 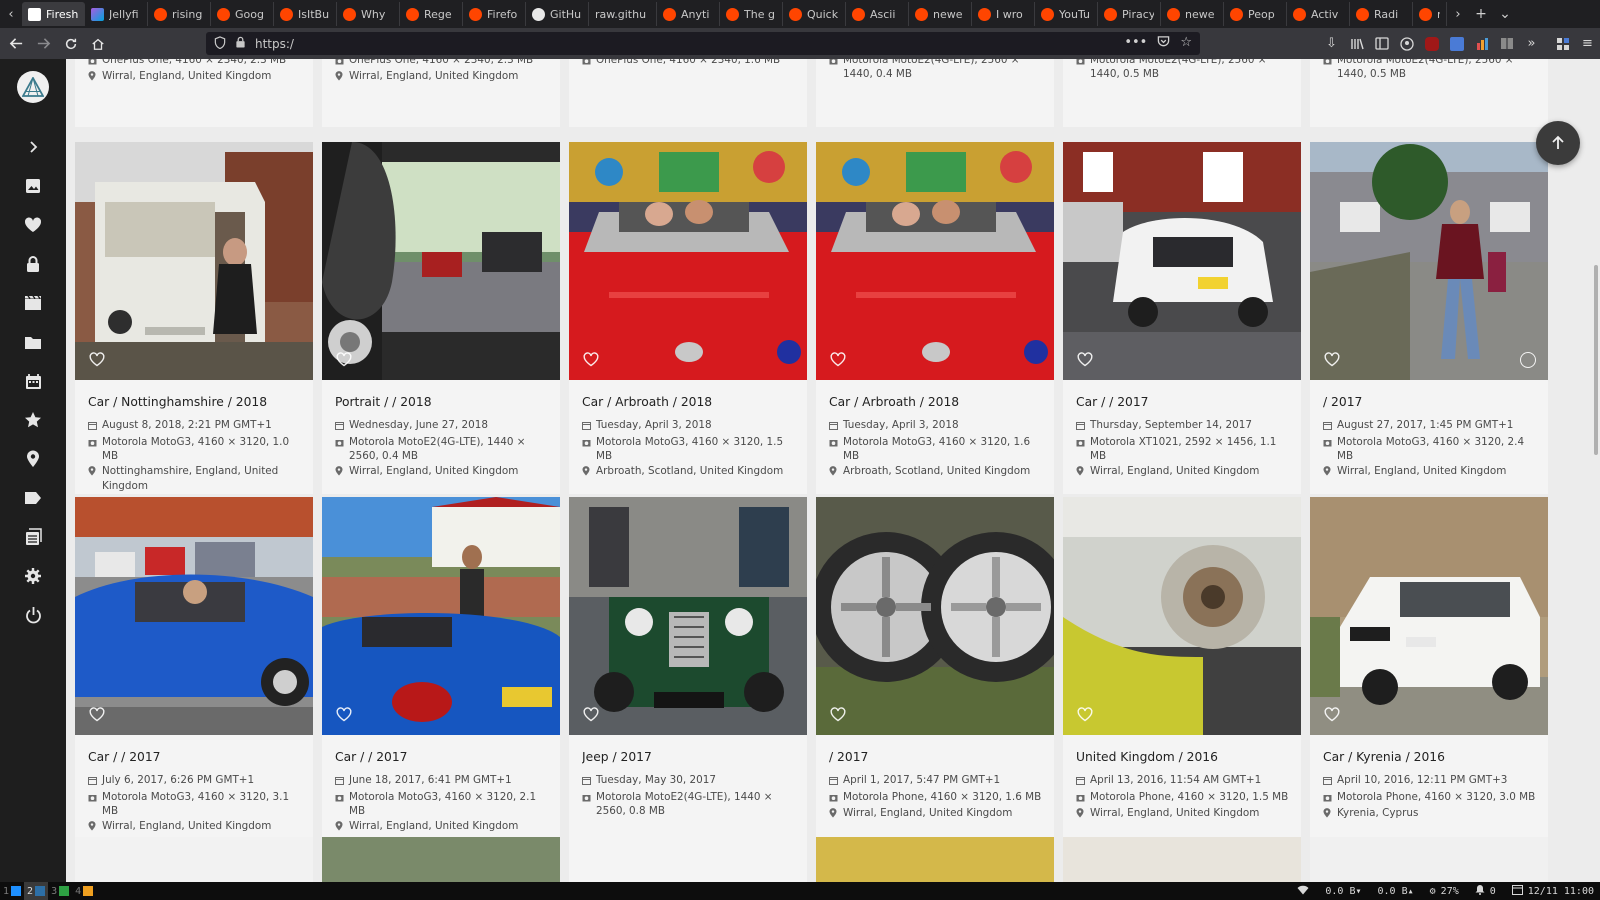 What do you see at coordinates (1481, 43) in the screenshot?
I see `extension-bars-icon` at bounding box center [1481, 43].